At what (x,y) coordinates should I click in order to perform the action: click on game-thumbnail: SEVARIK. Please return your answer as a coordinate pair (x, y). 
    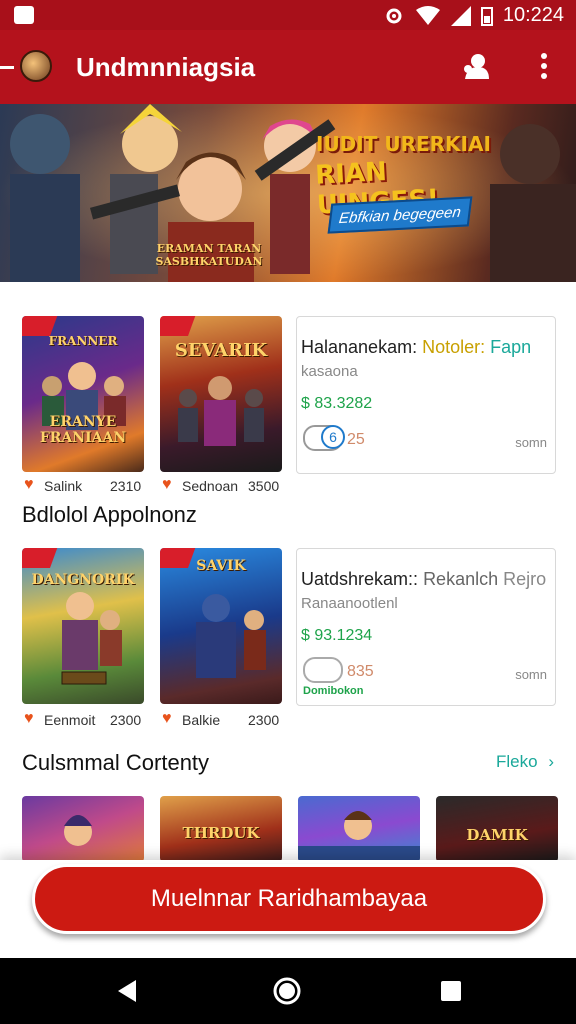
    Looking at the image, I should click on (221, 394).